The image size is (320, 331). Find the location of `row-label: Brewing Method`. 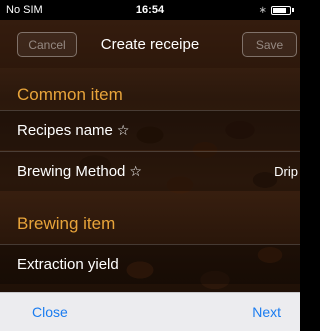

row-label: Brewing Method is located at coordinates (71, 171).